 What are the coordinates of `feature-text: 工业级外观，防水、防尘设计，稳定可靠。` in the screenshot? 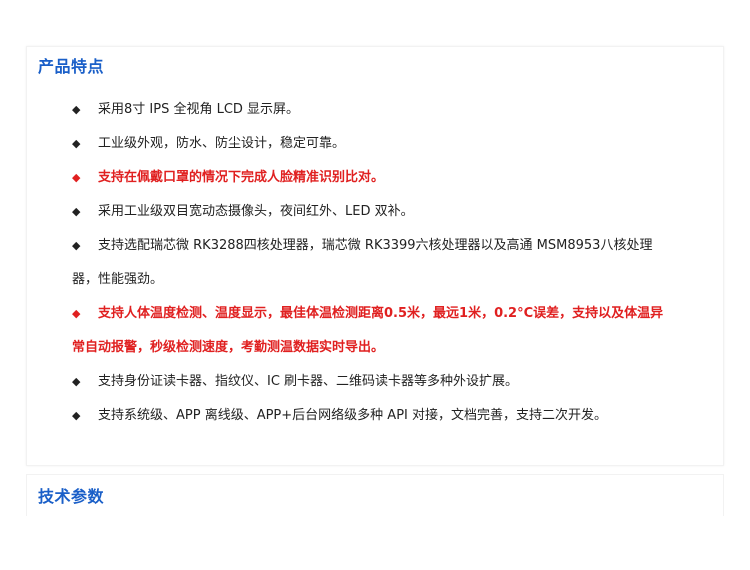 It's located at (222, 143).